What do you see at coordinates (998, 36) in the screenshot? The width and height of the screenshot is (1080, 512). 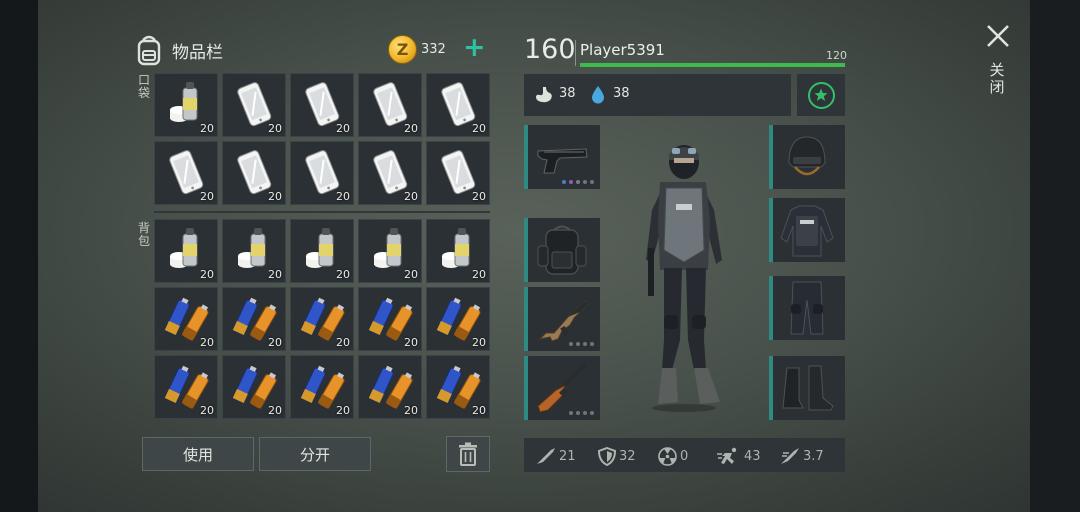 I see `close-icon` at bounding box center [998, 36].